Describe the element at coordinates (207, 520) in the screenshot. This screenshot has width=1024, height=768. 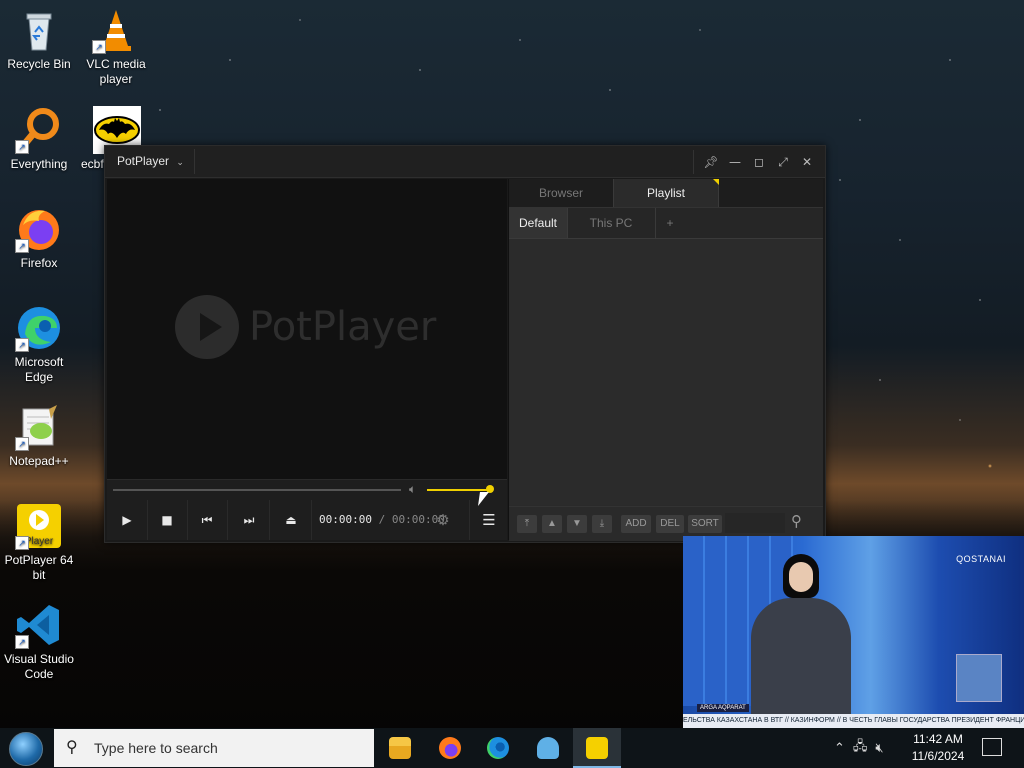
I see `previous-button: ⏮︎` at that location.